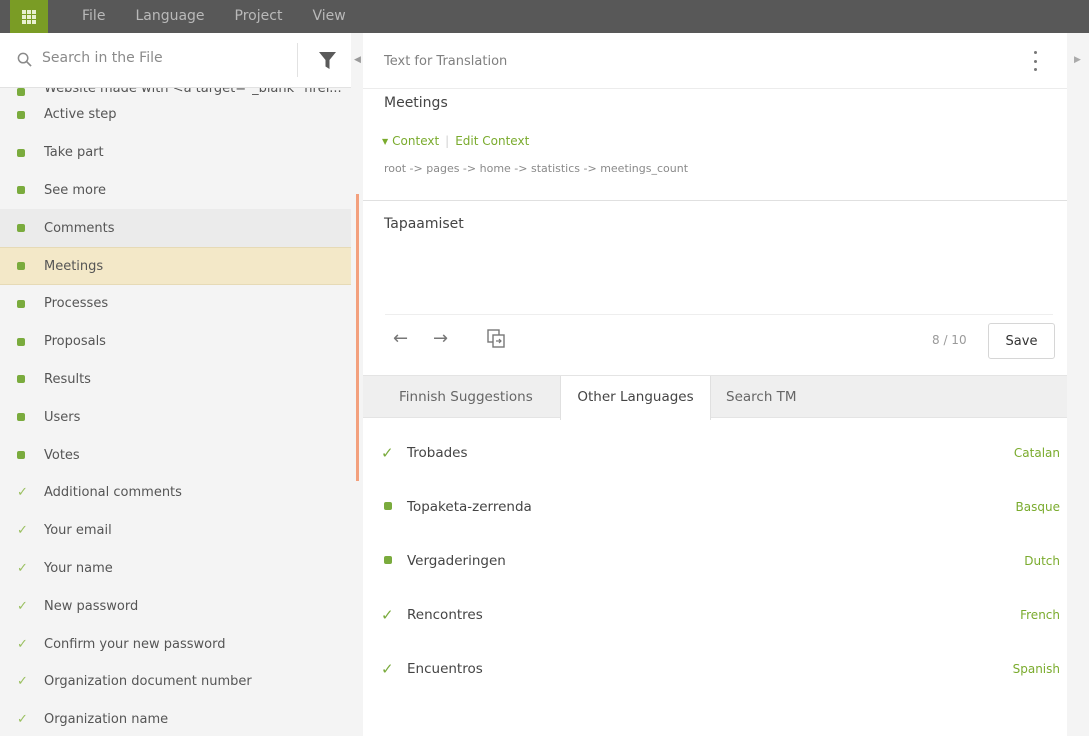 The image size is (1089, 736). What do you see at coordinates (229, 16) in the screenshot?
I see `main-menu: File Language Project View` at bounding box center [229, 16].